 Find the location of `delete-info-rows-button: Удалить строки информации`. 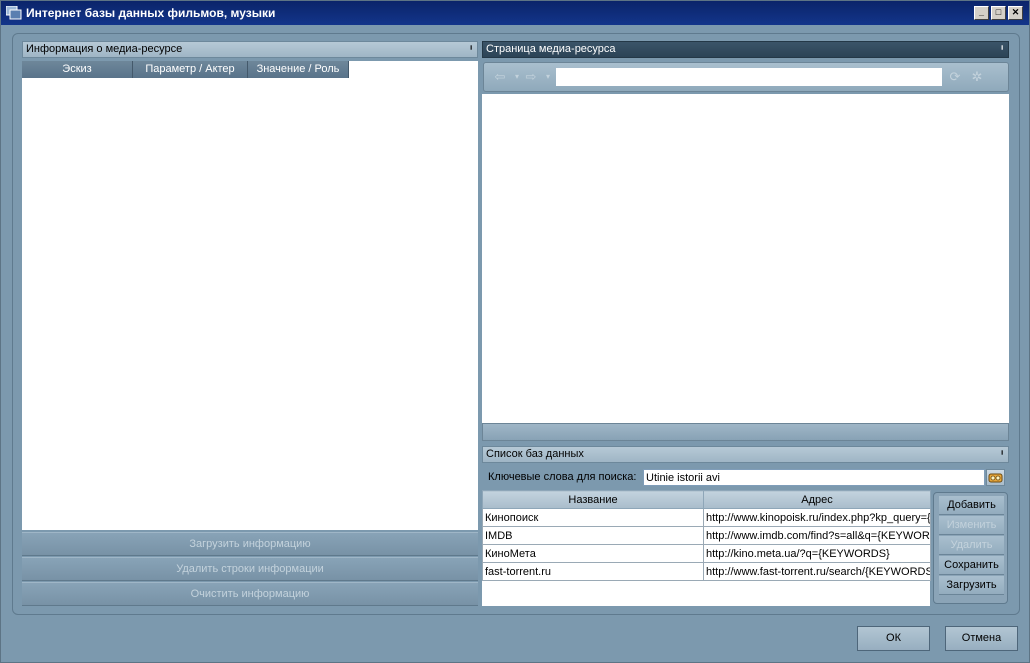

delete-info-rows-button: Удалить строки информации is located at coordinates (250, 569).